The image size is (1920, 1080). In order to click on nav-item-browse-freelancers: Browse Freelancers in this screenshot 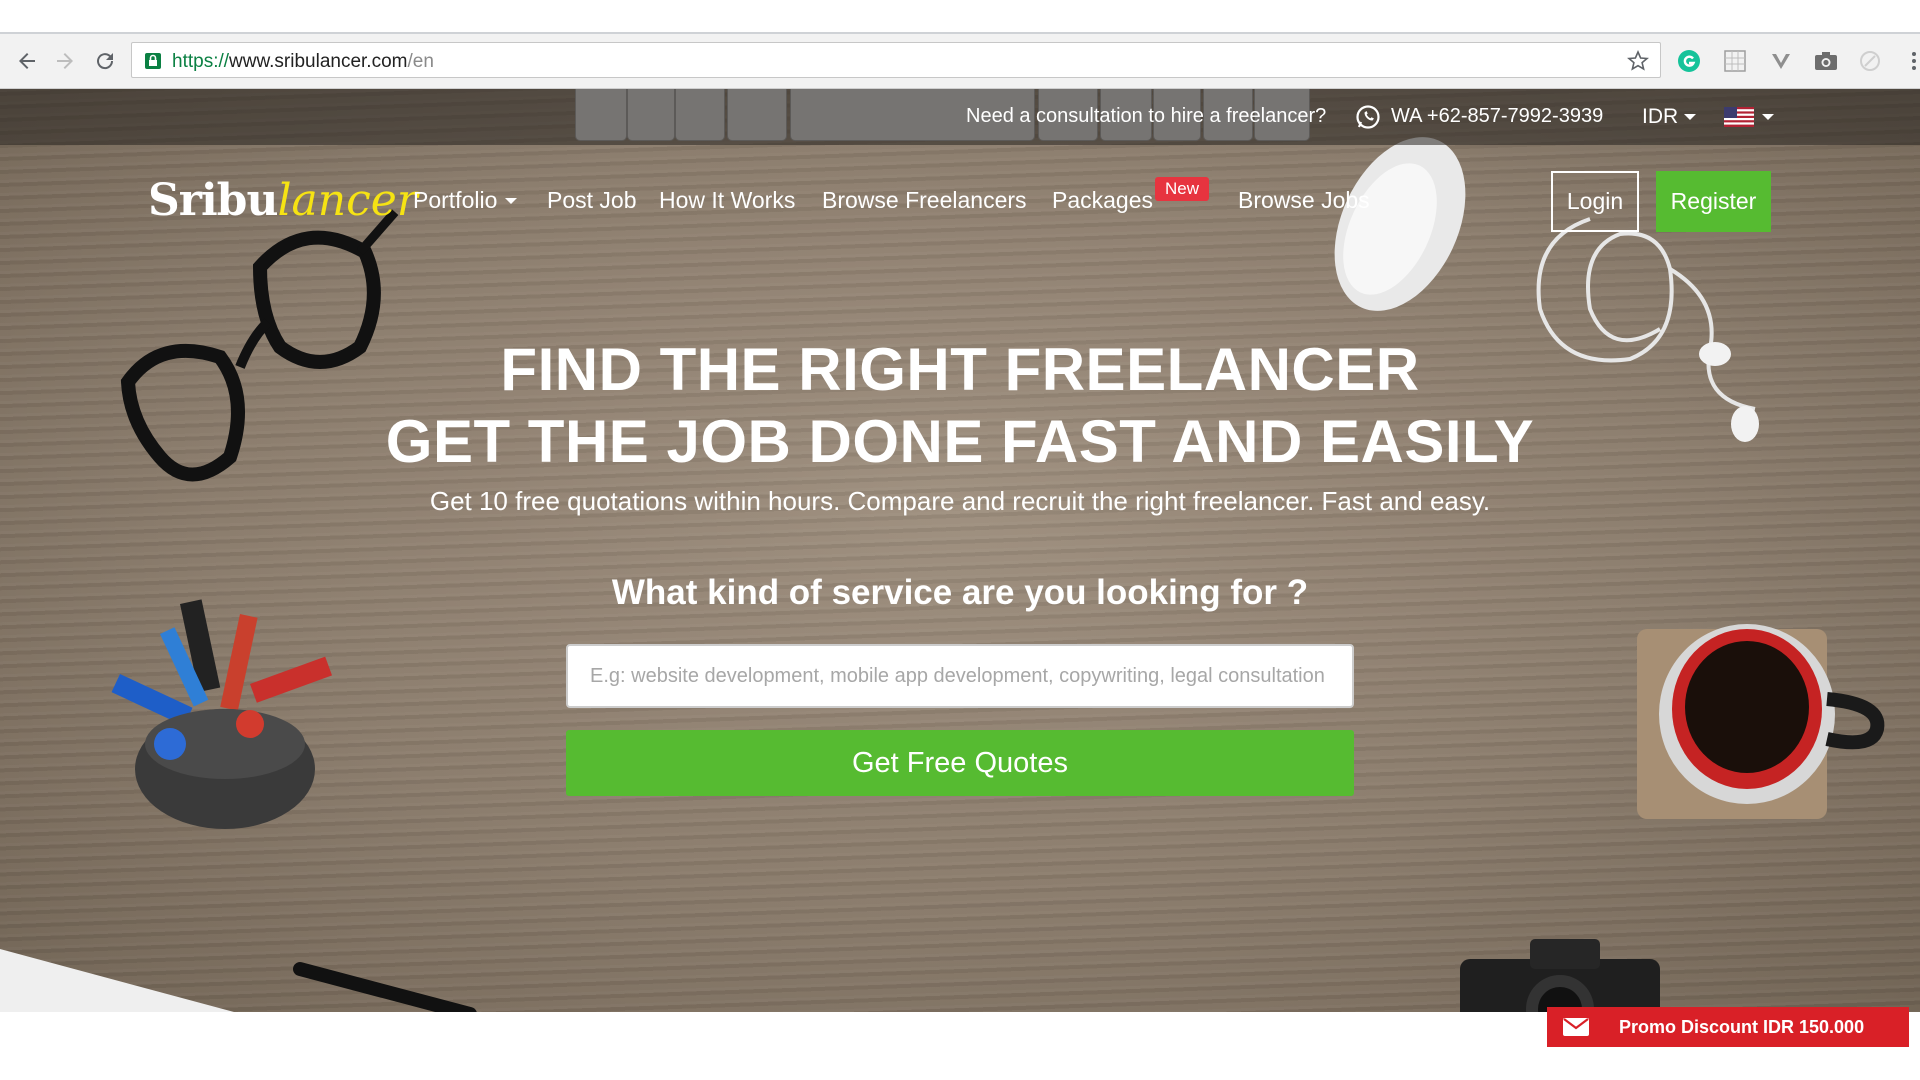, I will do `click(924, 200)`.